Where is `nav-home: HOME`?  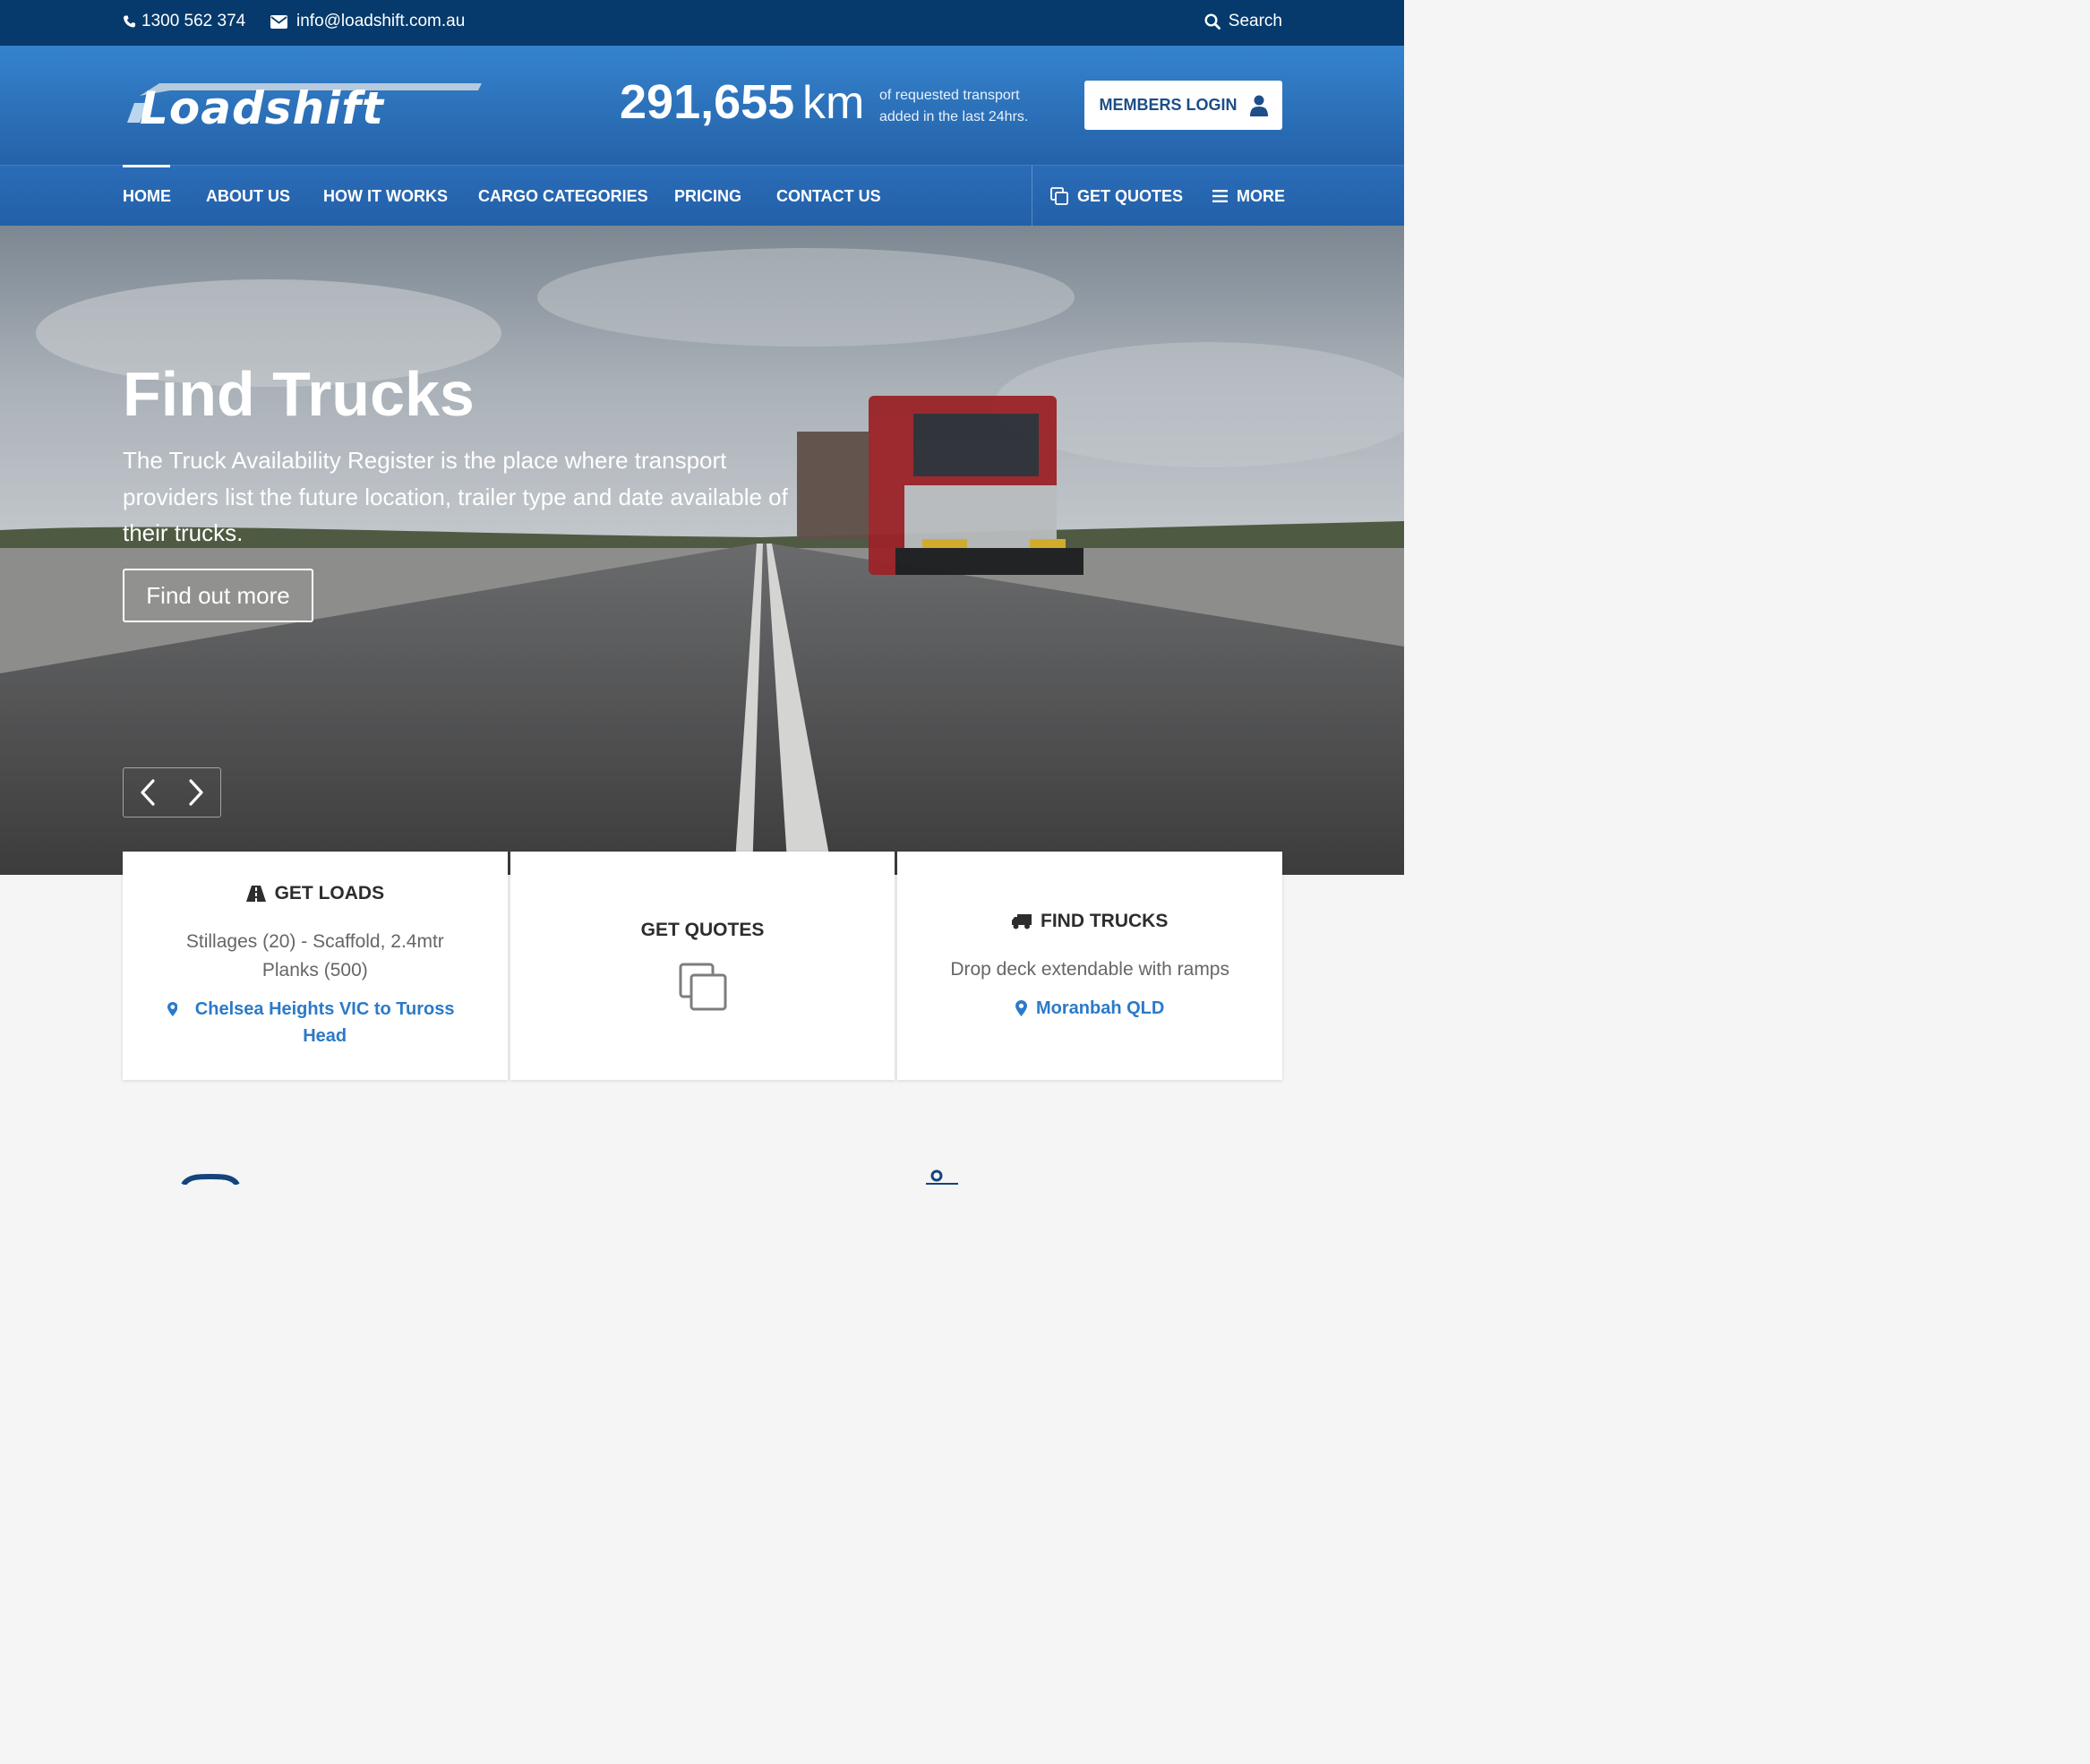 nav-home: HOME is located at coordinates (147, 196).